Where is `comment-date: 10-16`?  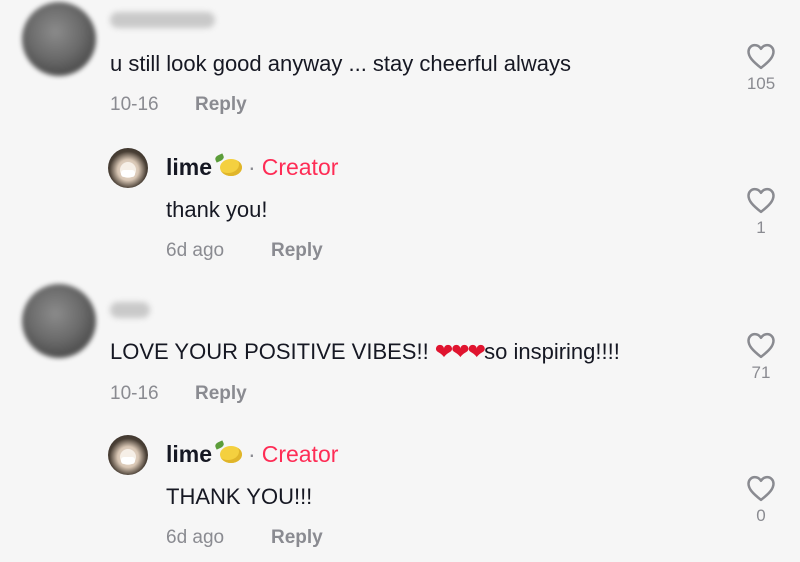 comment-date: 10-16 is located at coordinates (134, 393).